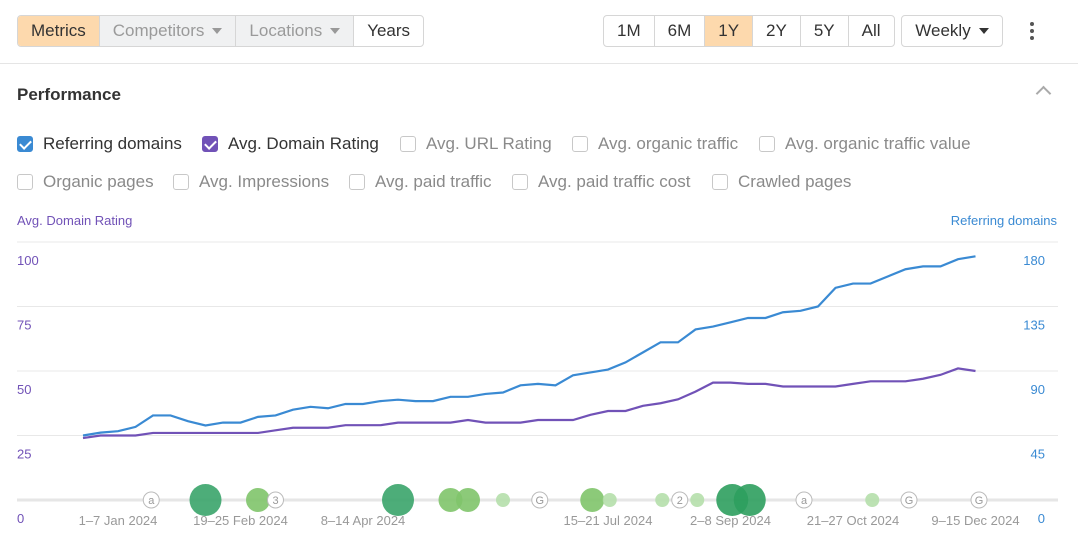 This screenshot has height=537, width=1078. Describe the element at coordinates (608, 520) in the screenshot. I see `x-tick-label: 15–21 Jul 2024` at that location.